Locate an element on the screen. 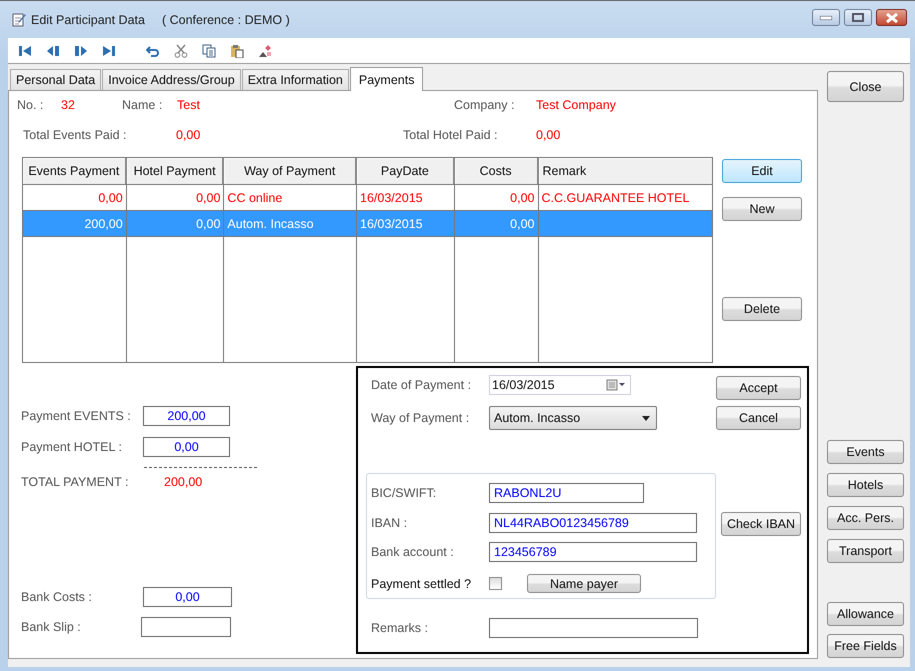 The image size is (915, 671). cut-icon is located at coordinates (181, 51).